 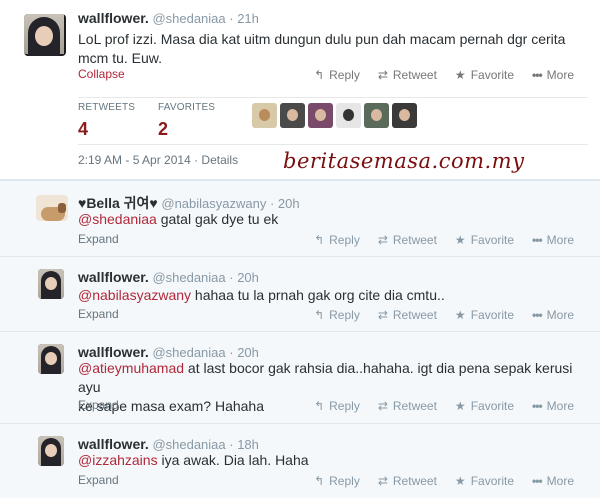 What do you see at coordinates (186, 119) in the screenshot?
I see `favorites-stat: FAVORITES 2` at bounding box center [186, 119].